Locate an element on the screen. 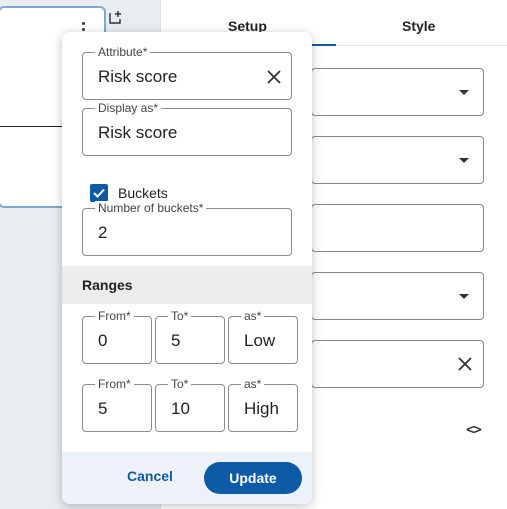 The image size is (507, 509). update-button: Update is located at coordinates (253, 478).